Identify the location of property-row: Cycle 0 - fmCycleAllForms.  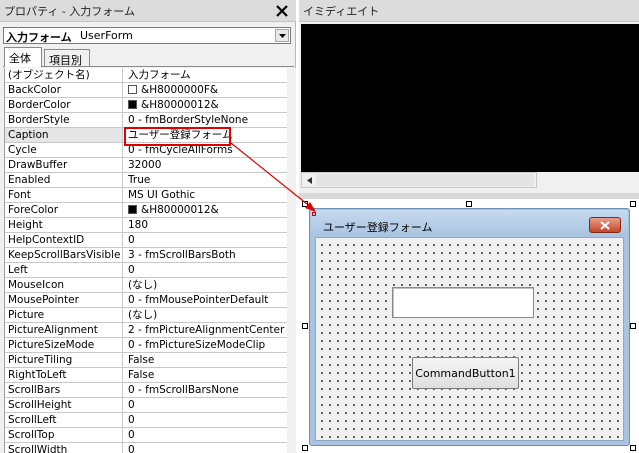
(146, 150).